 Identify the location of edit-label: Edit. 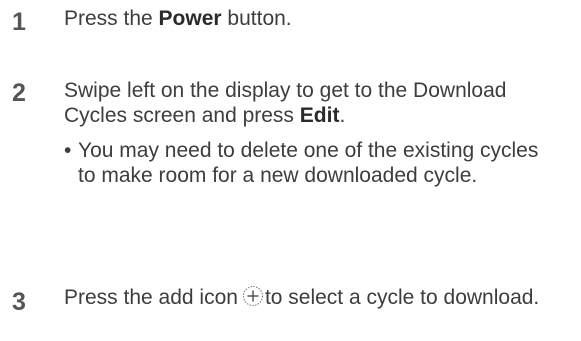
(319, 115).